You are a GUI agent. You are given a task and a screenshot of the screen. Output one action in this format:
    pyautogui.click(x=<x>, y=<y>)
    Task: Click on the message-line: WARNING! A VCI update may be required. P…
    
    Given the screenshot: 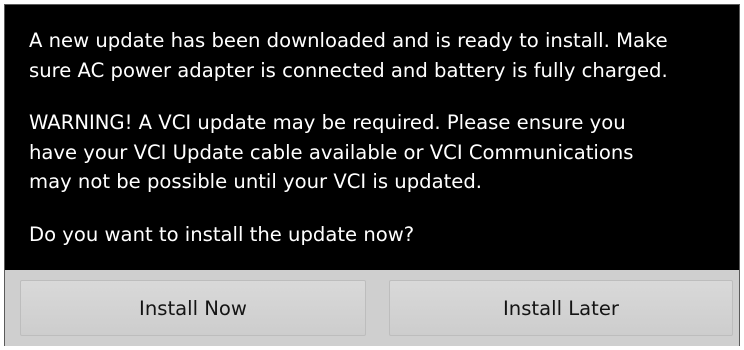 What is the action you would take?
    pyautogui.click(x=327, y=122)
    